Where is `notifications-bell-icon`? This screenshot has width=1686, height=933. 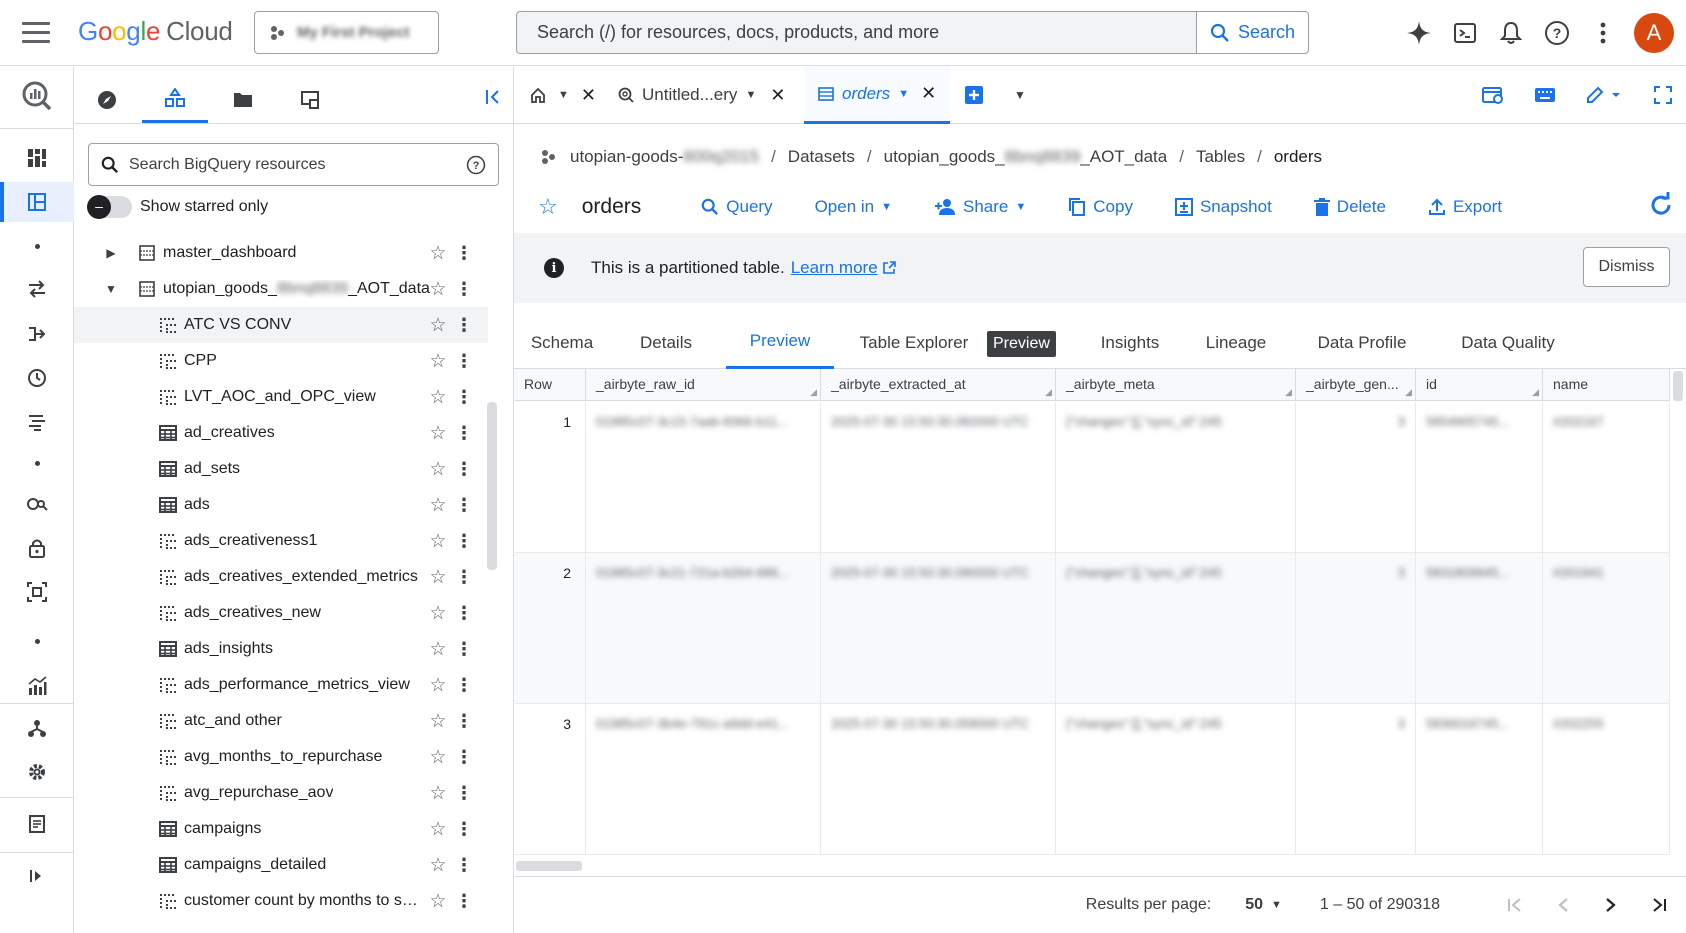 notifications-bell-icon is located at coordinates (1511, 33).